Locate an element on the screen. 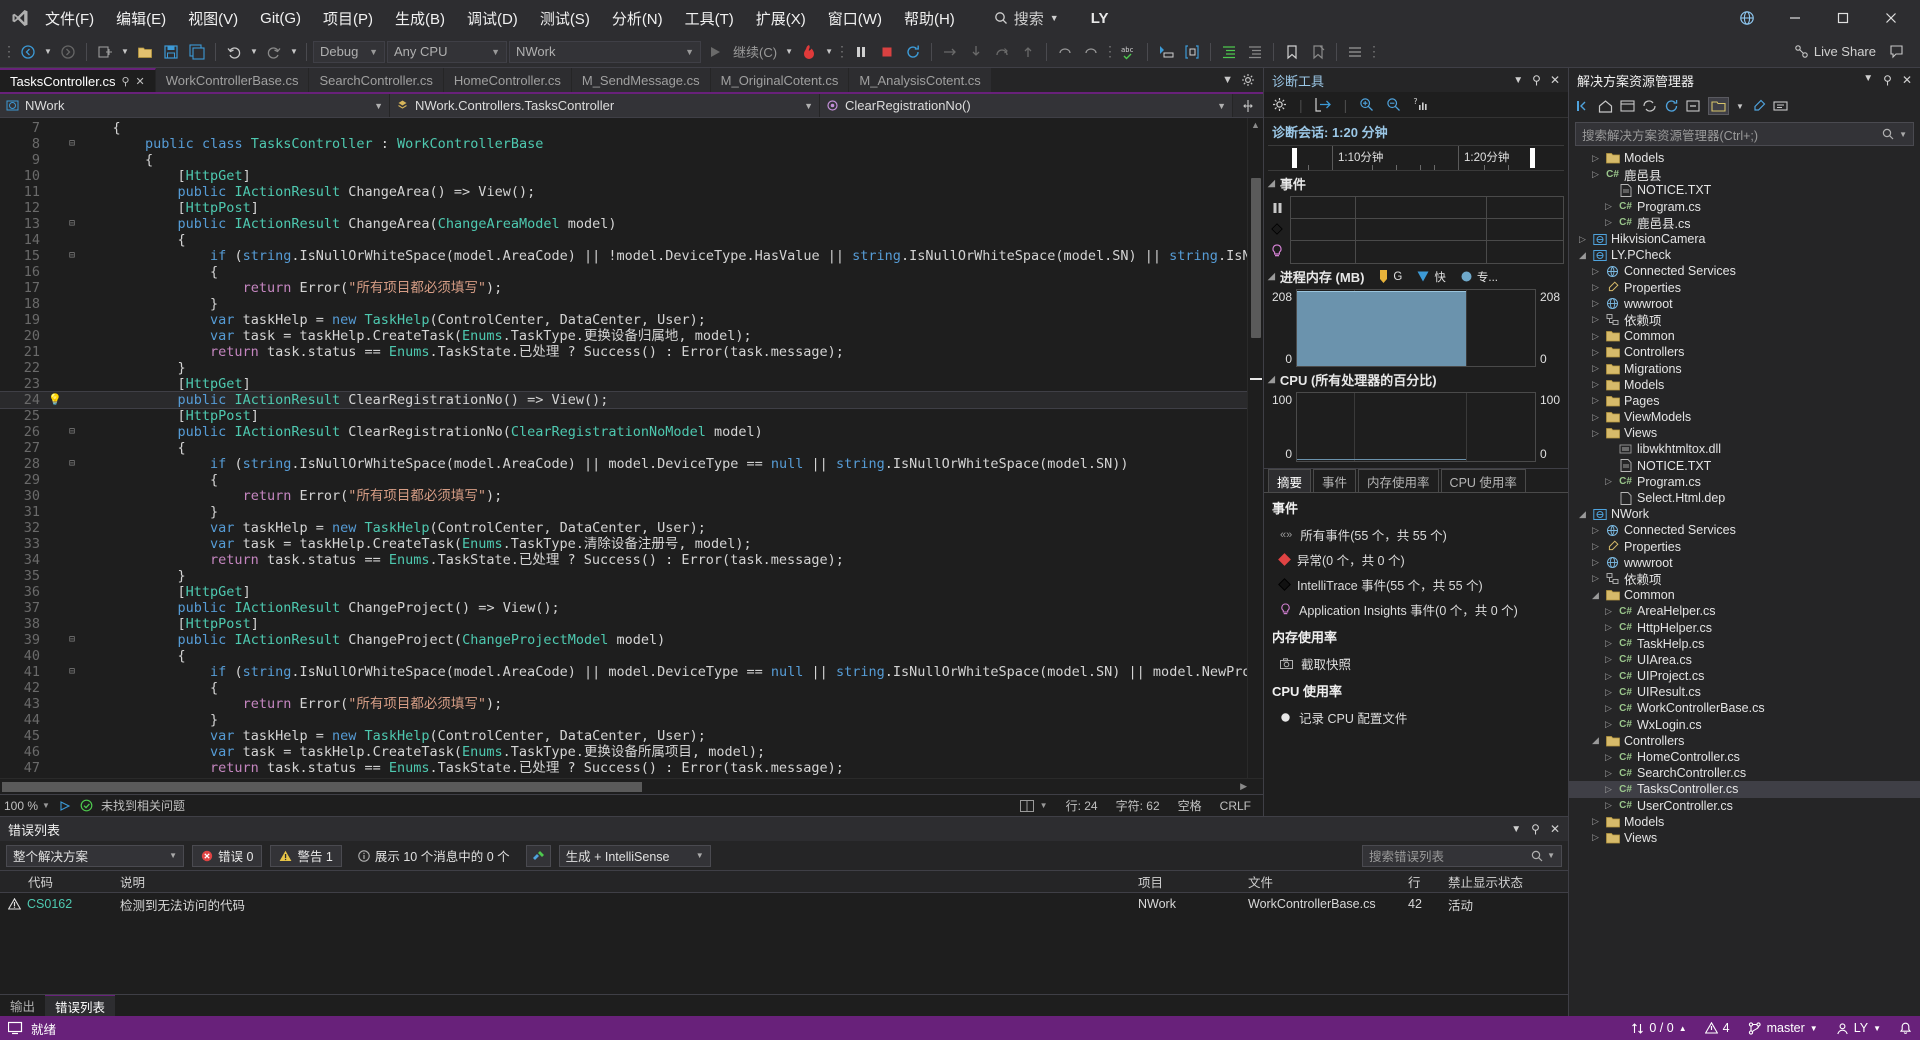 This screenshot has width=1920, height=1040. step-out-icon is located at coordinates (1028, 52).